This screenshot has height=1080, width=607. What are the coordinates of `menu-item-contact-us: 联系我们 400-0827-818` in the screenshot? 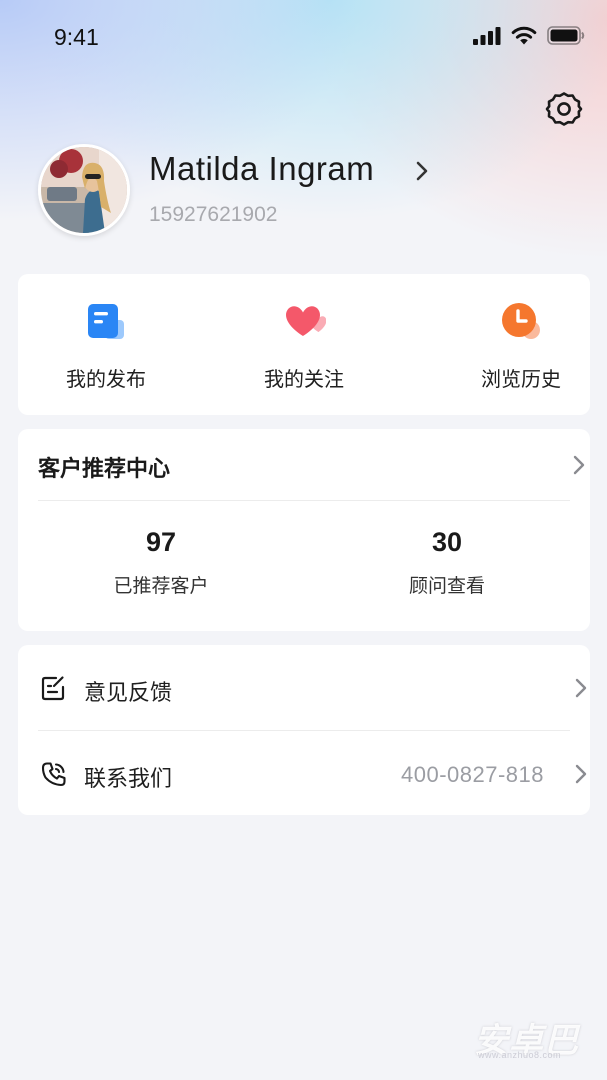 It's located at (304, 773).